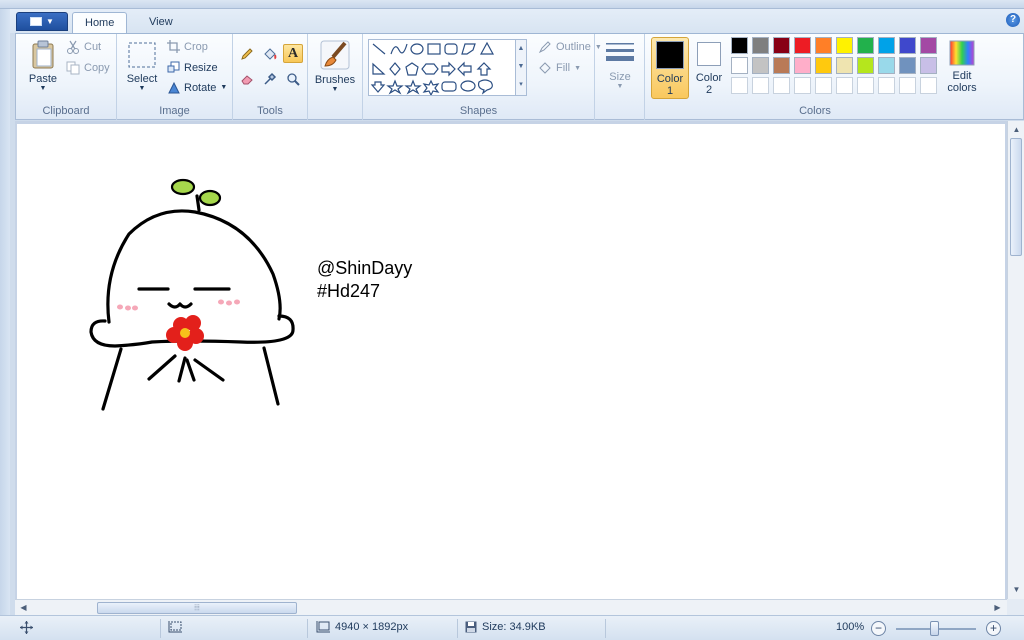 The width and height of the screenshot is (1024, 640). What do you see at coordinates (23, 607) in the screenshot?
I see `scroll-left-icon: ◀` at bounding box center [23, 607].